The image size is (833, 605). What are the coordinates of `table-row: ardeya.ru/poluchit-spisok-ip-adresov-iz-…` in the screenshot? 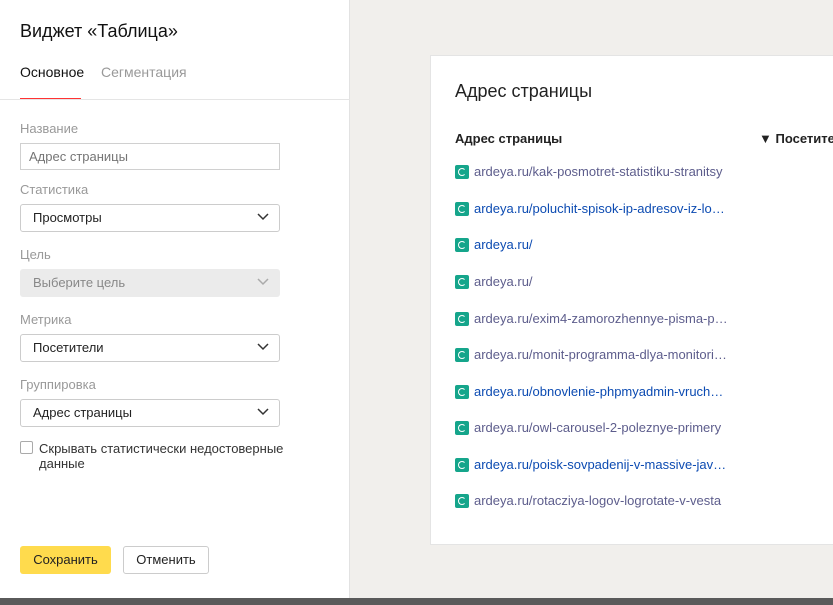 It's located at (595, 211).